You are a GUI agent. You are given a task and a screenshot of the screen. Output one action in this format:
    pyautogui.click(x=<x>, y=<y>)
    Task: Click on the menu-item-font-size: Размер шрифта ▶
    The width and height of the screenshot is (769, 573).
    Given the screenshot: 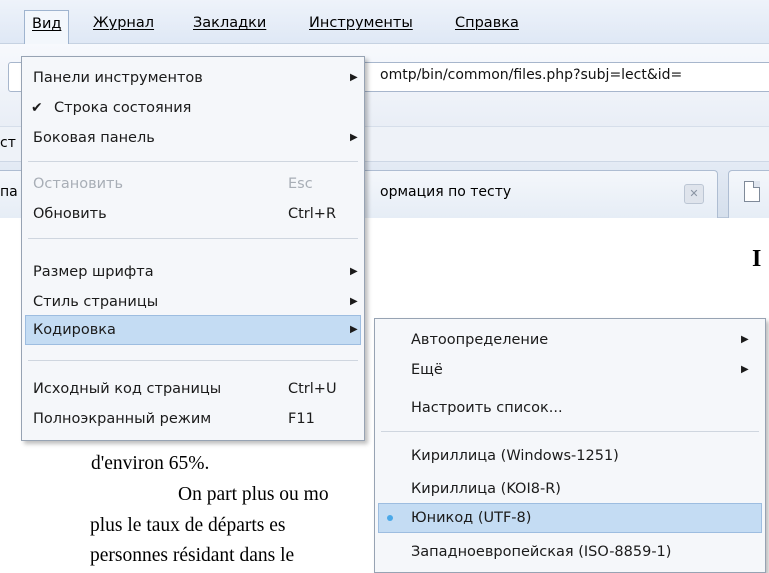 What is the action you would take?
    pyautogui.click(x=193, y=272)
    